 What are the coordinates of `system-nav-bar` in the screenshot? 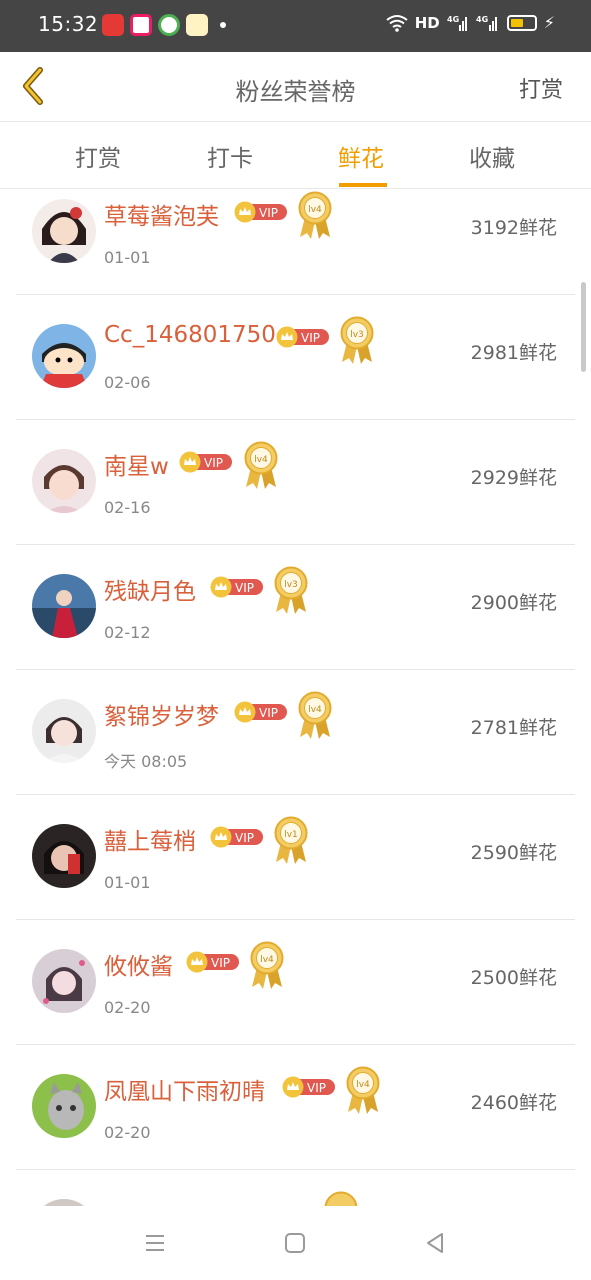 It's located at (295, 1243).